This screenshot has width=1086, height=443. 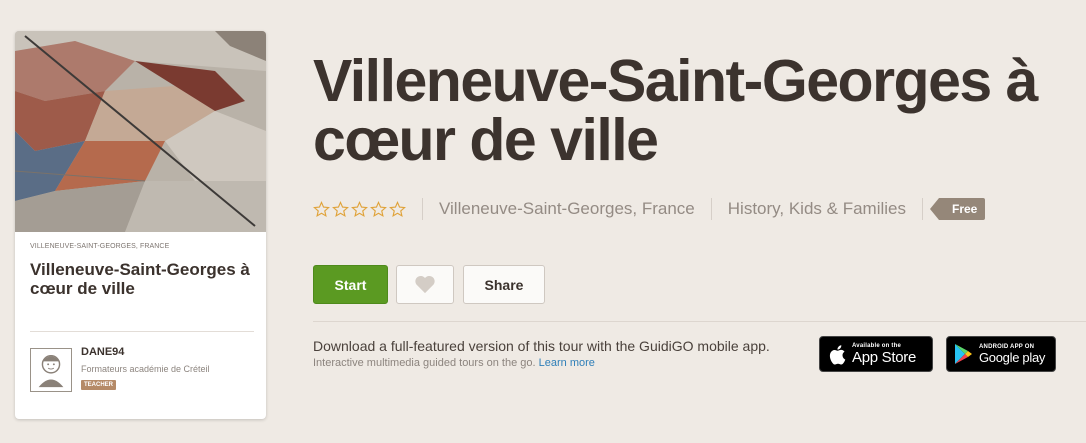 What do you see at coordinates (699, 321) in the screenshot?
I see `promo-divider` at bounding box center [699, 321].